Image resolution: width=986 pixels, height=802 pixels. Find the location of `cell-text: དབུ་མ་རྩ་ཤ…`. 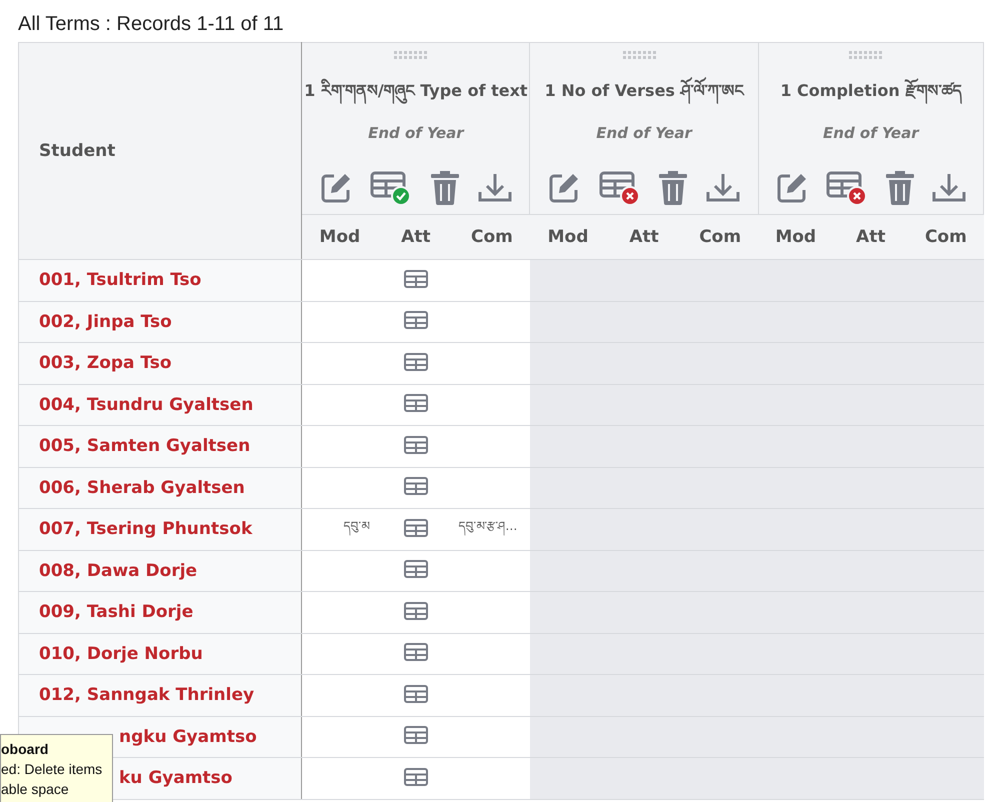

cell-text: དབུ་མ་རྩ་ཤ… is located at coordinates (488, 526).